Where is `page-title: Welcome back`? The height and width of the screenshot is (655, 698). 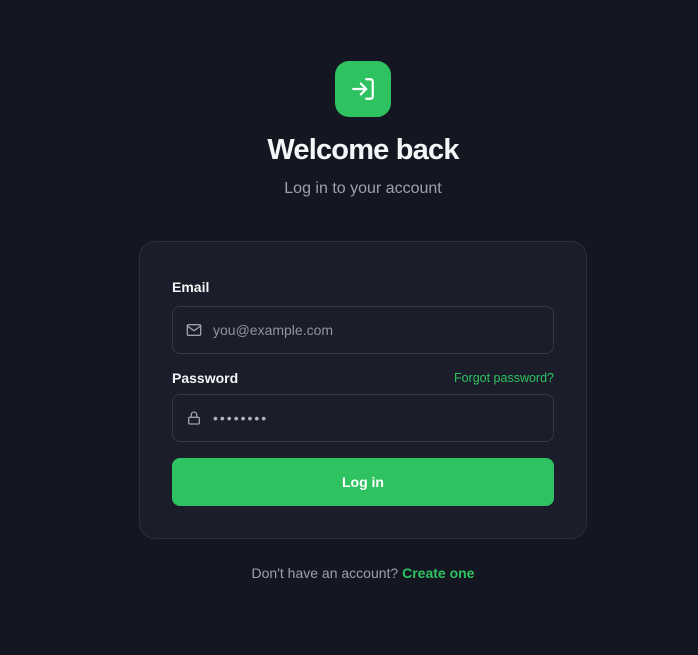
page-title: Welcome back is located at coordinates (363, 150).